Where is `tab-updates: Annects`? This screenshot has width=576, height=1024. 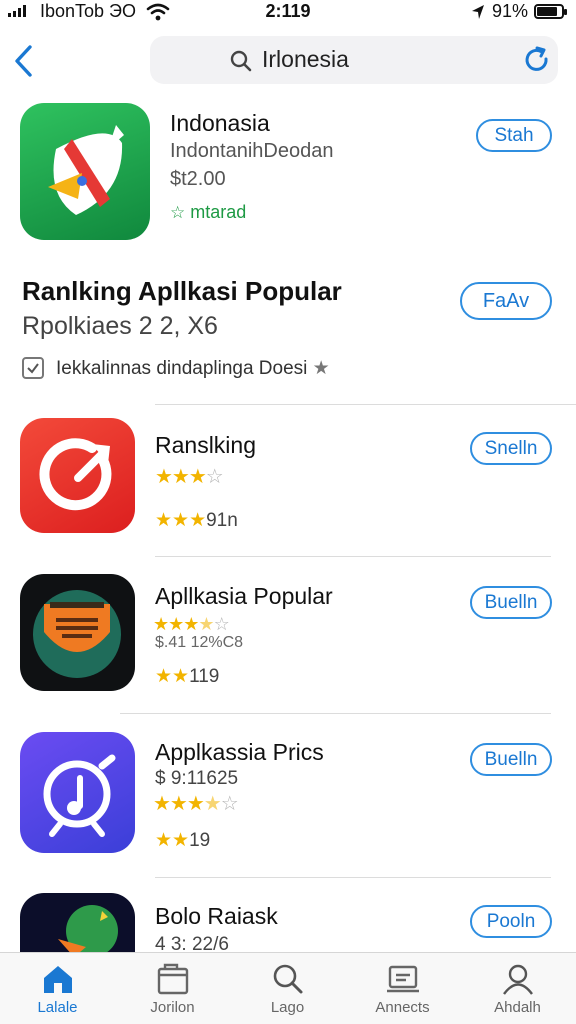 tab-updates: Annects is located at coordinates (402, 988).